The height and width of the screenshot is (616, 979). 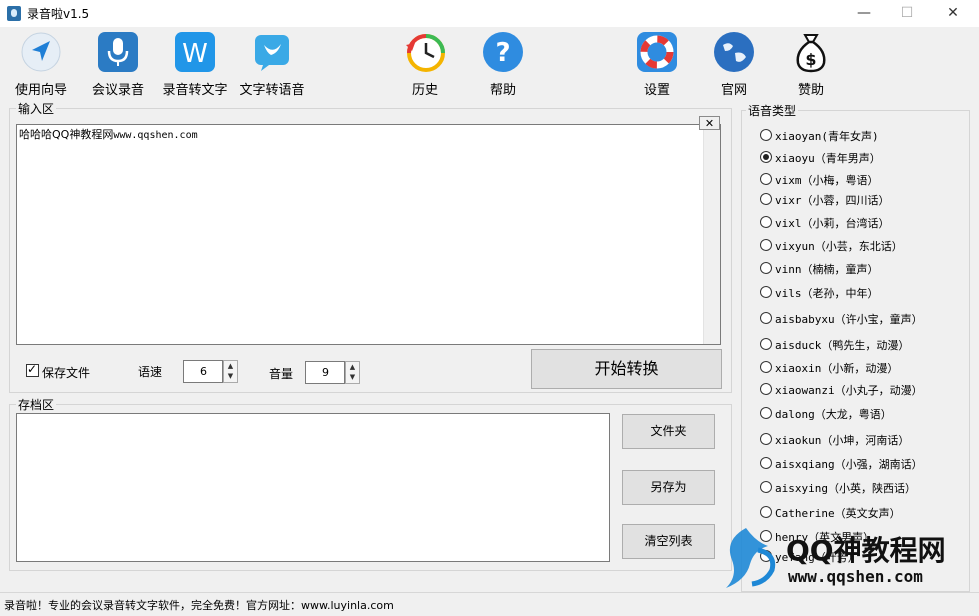 What do you see at coordinates (325, 372) in the screenshot?
I see `volume-value: 9` at bounding box center [325, 372].